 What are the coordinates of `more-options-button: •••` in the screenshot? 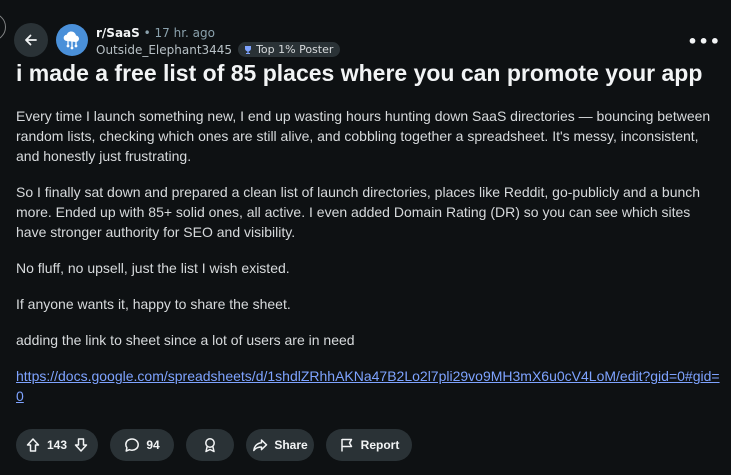 It's located at (704, 41).